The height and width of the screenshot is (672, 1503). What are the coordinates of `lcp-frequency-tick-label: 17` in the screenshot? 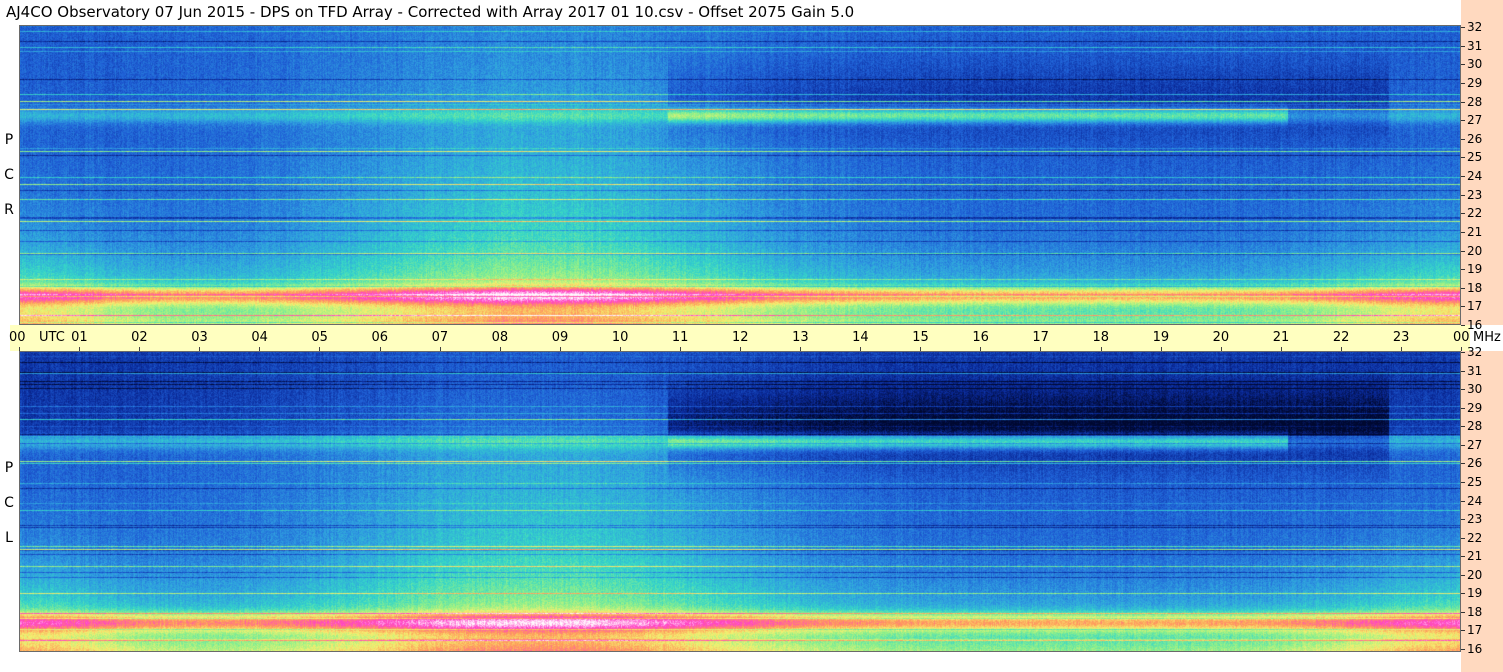 It's located at (1475, 630).